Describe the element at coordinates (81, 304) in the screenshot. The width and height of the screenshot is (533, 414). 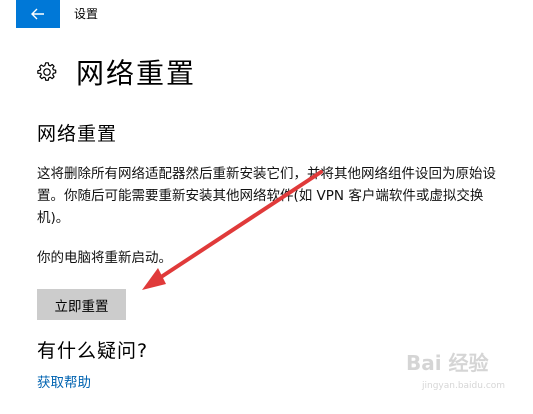
I see `reset-now-button: 立即重置` at that location.